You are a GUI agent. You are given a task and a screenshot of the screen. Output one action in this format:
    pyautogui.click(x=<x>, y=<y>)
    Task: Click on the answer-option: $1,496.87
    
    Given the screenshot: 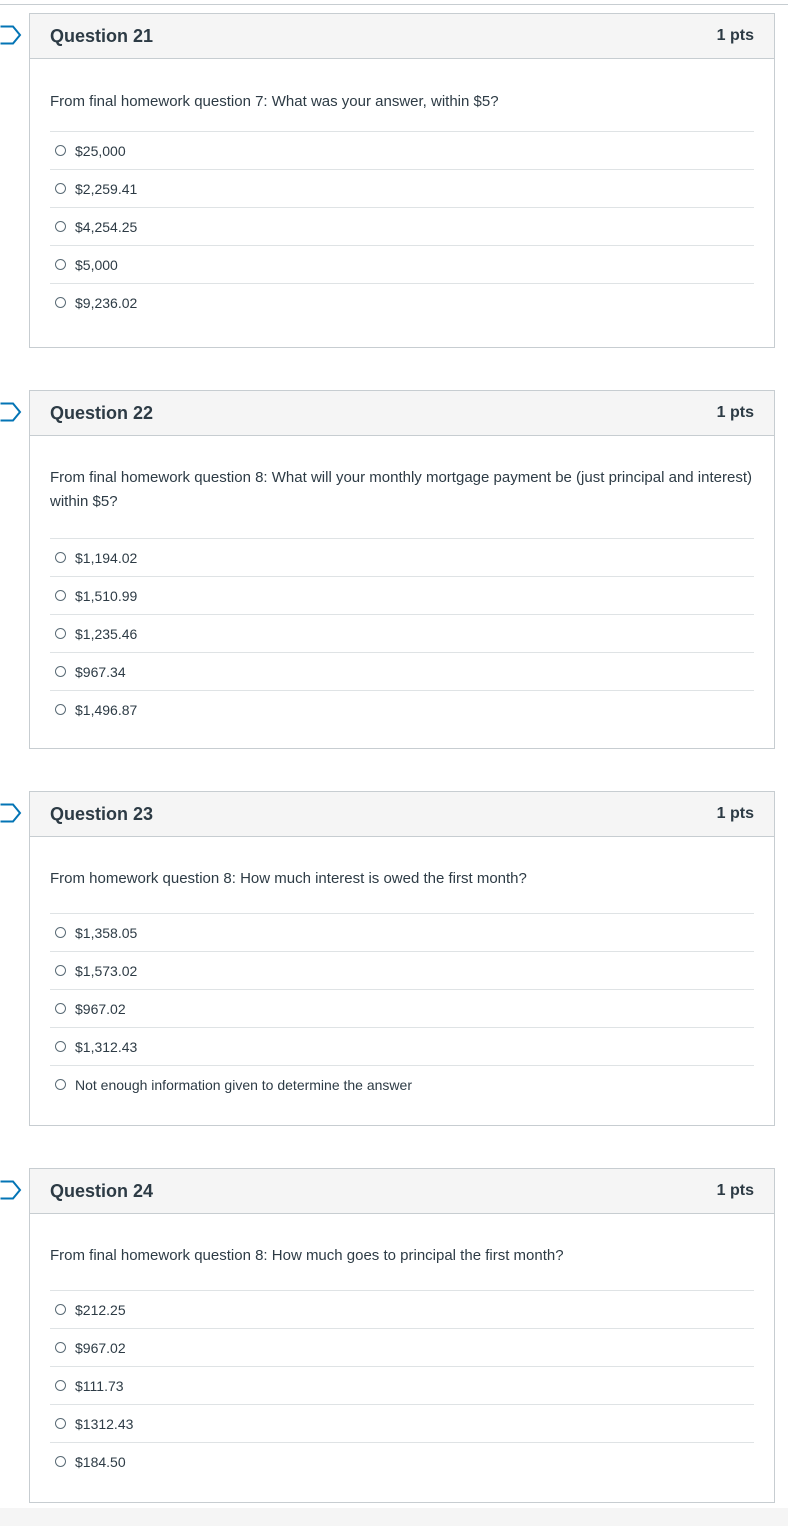 What is the action you would take?
    pyautogui.click(x=402, y=709)
    